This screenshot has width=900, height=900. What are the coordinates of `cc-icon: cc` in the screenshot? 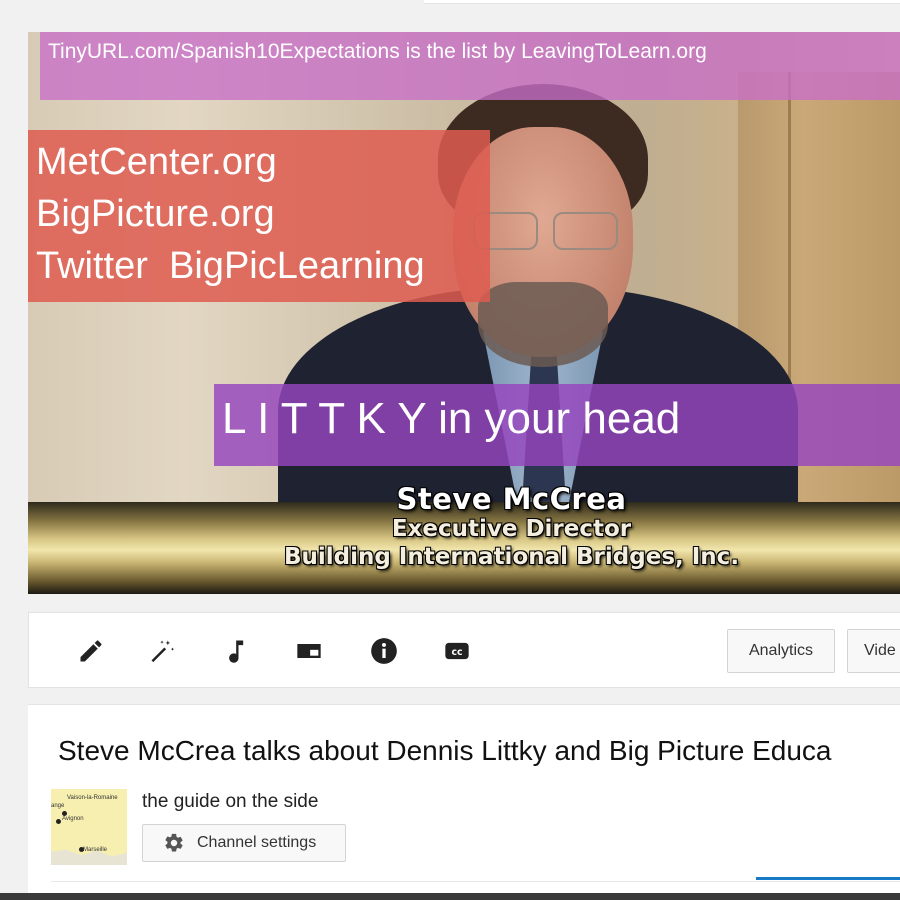 It's located at (457, 651).